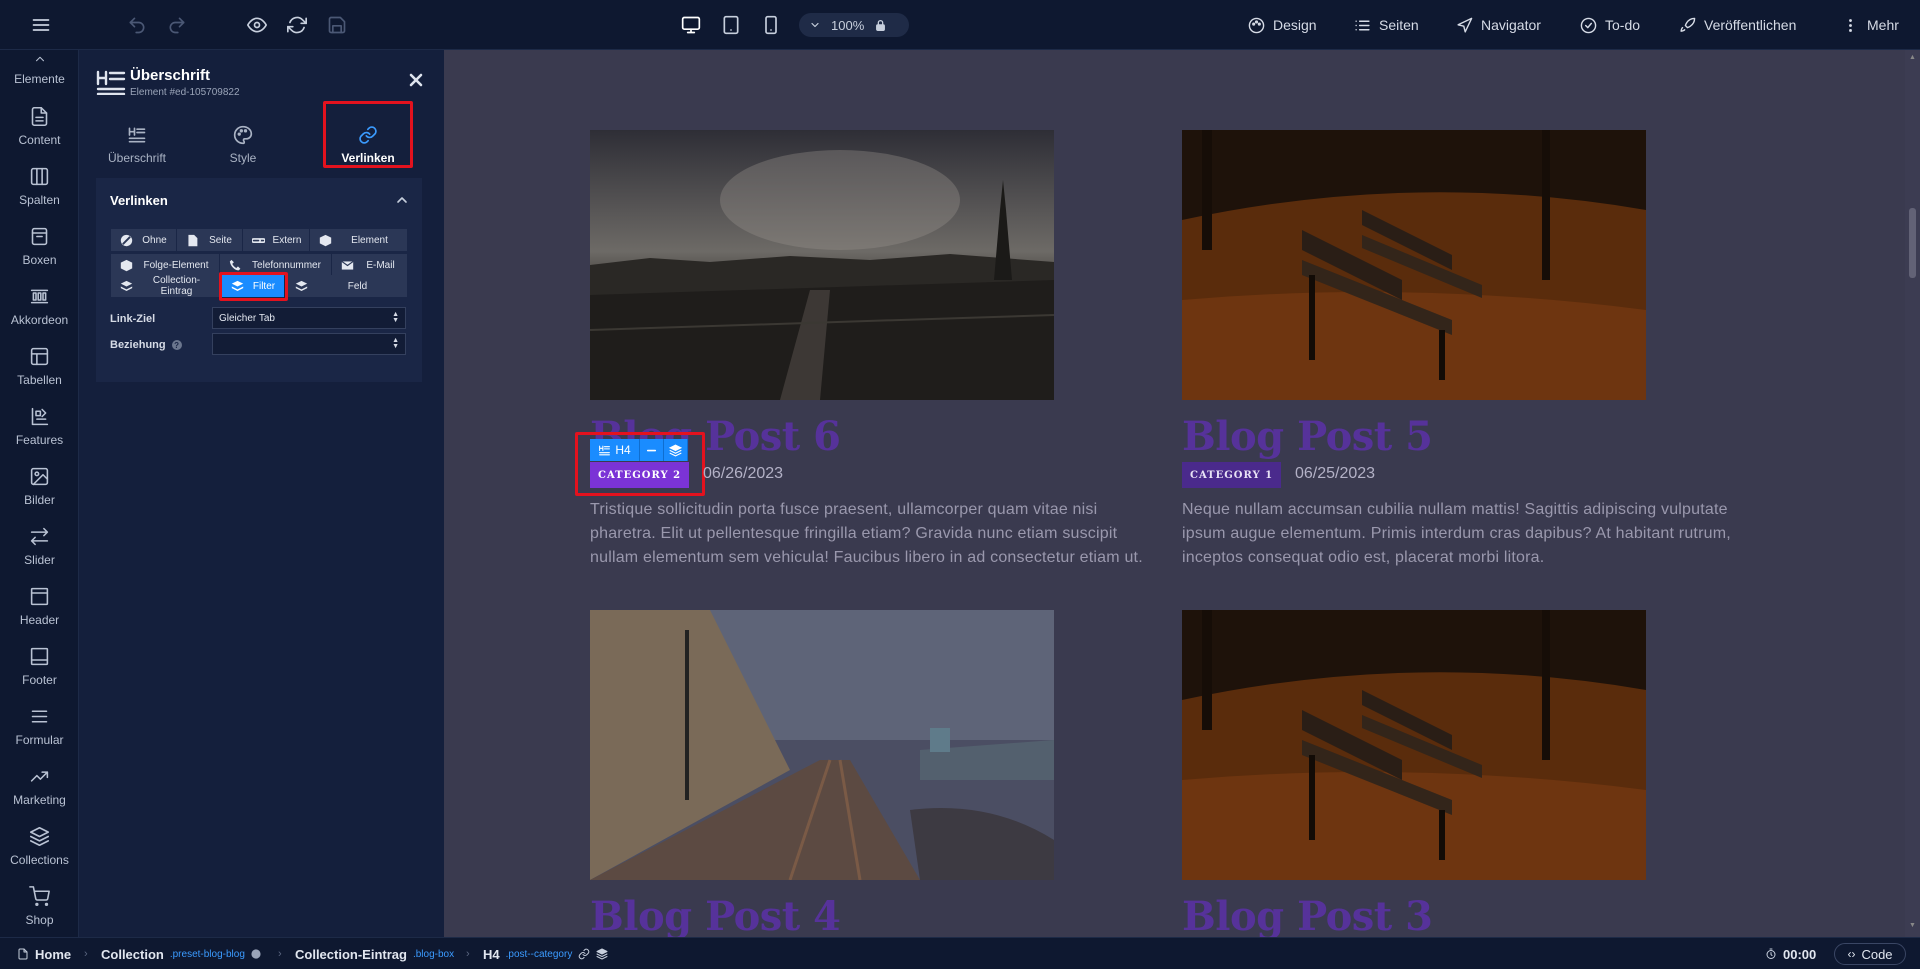 This screenshot has width=1920, height=969. Describe the element at coordinates (1307, 915) in the screenshot. I see `post-title: Blog Post 3` at that location.